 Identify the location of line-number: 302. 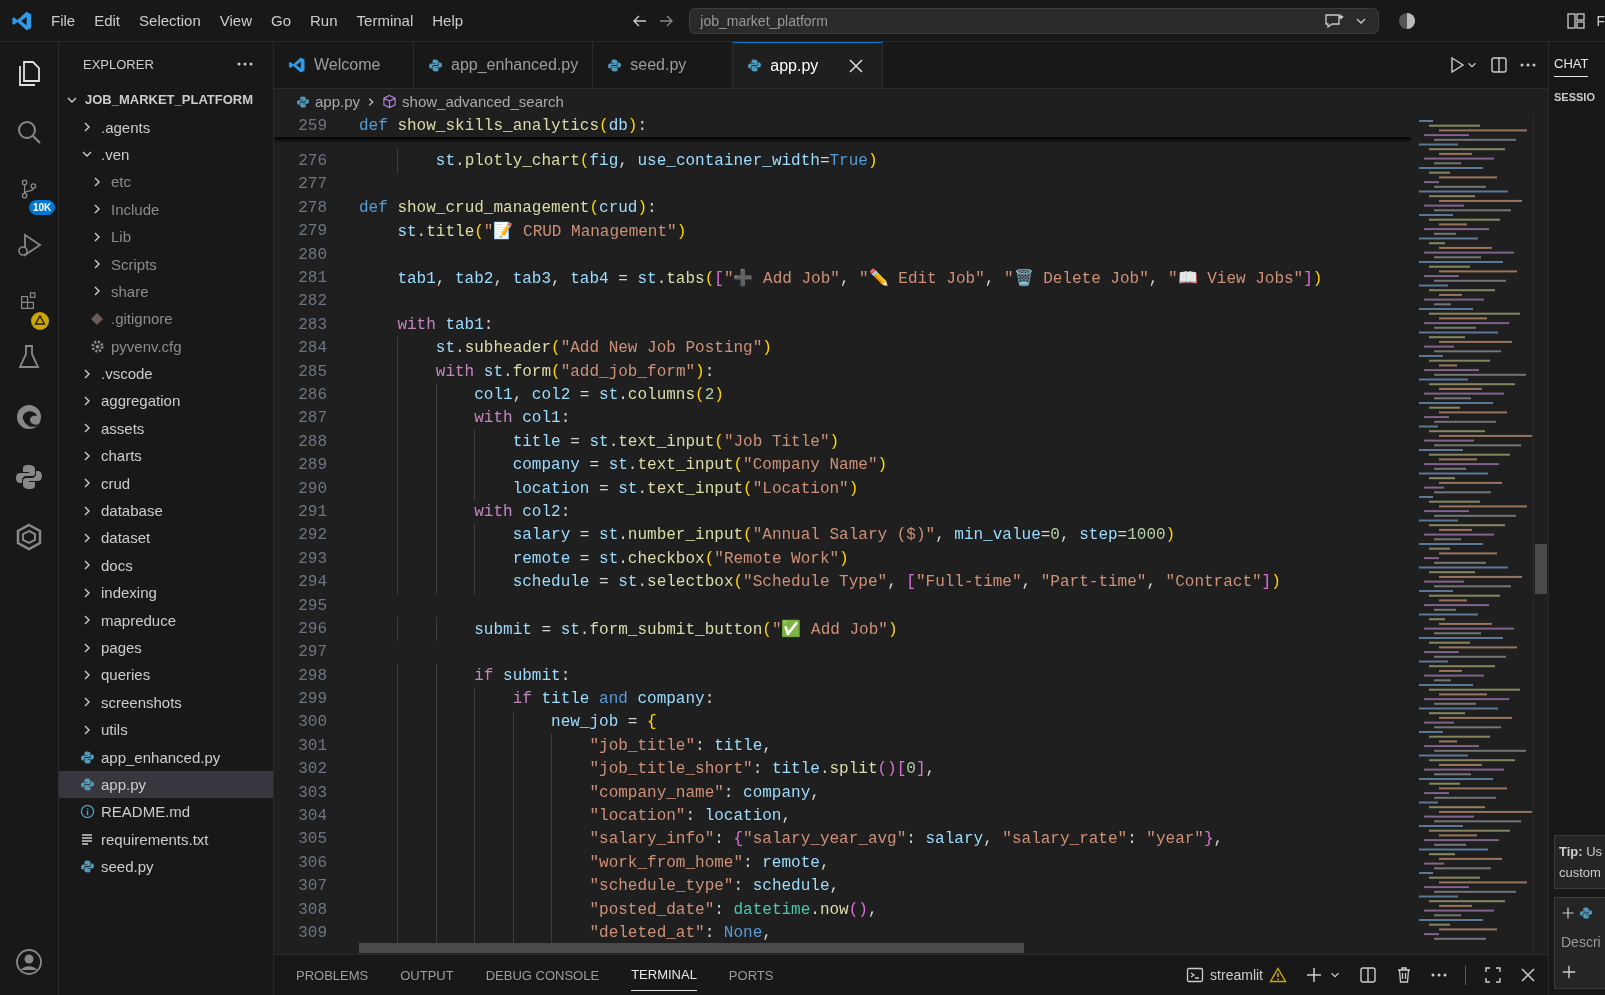
(312, 769).